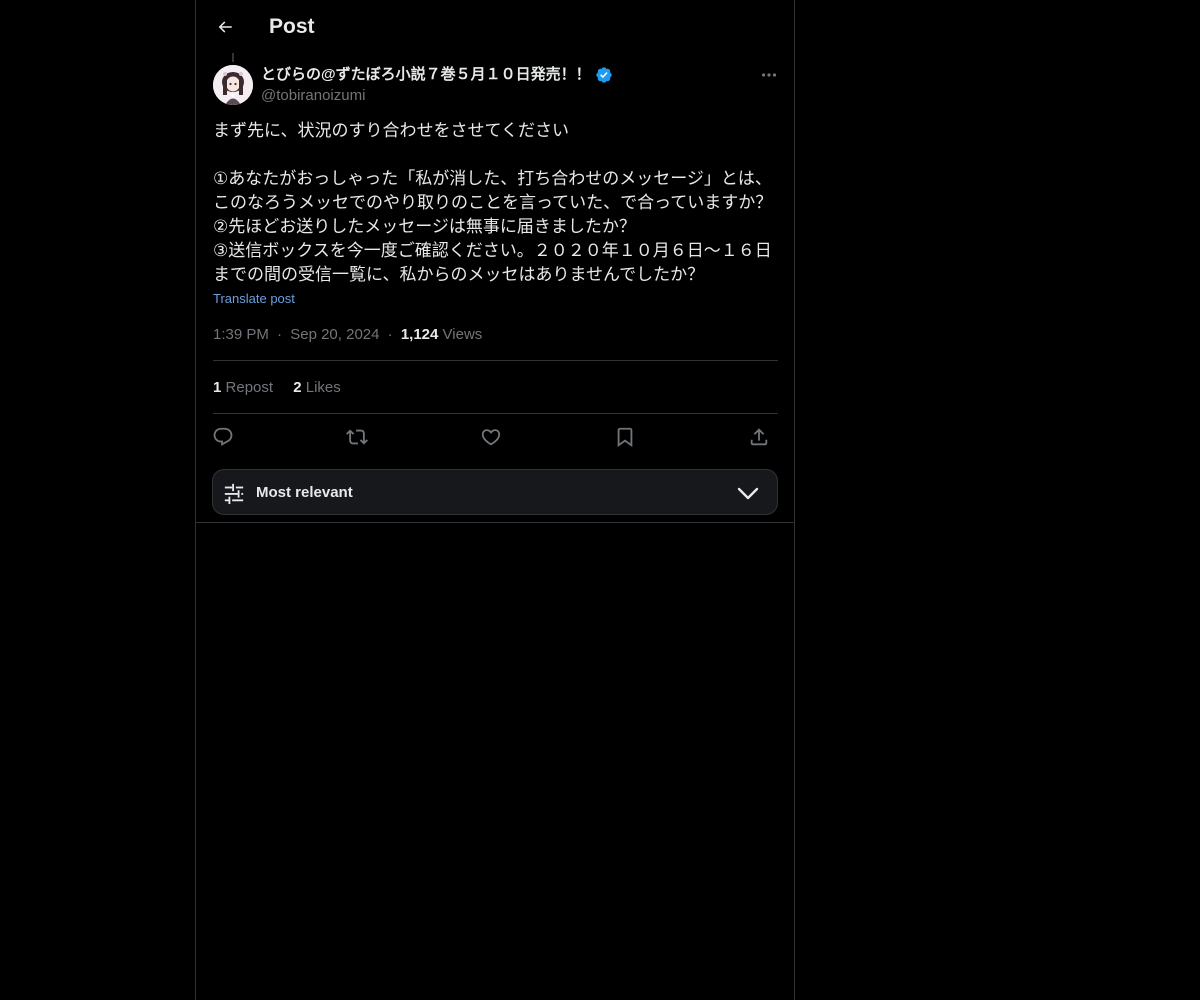 This screenshot has width=1200, height=1000. What do you see at coordinates (495, 26) in the screenshot?
I see `page-header: Post` at bounding box center [495, 26].